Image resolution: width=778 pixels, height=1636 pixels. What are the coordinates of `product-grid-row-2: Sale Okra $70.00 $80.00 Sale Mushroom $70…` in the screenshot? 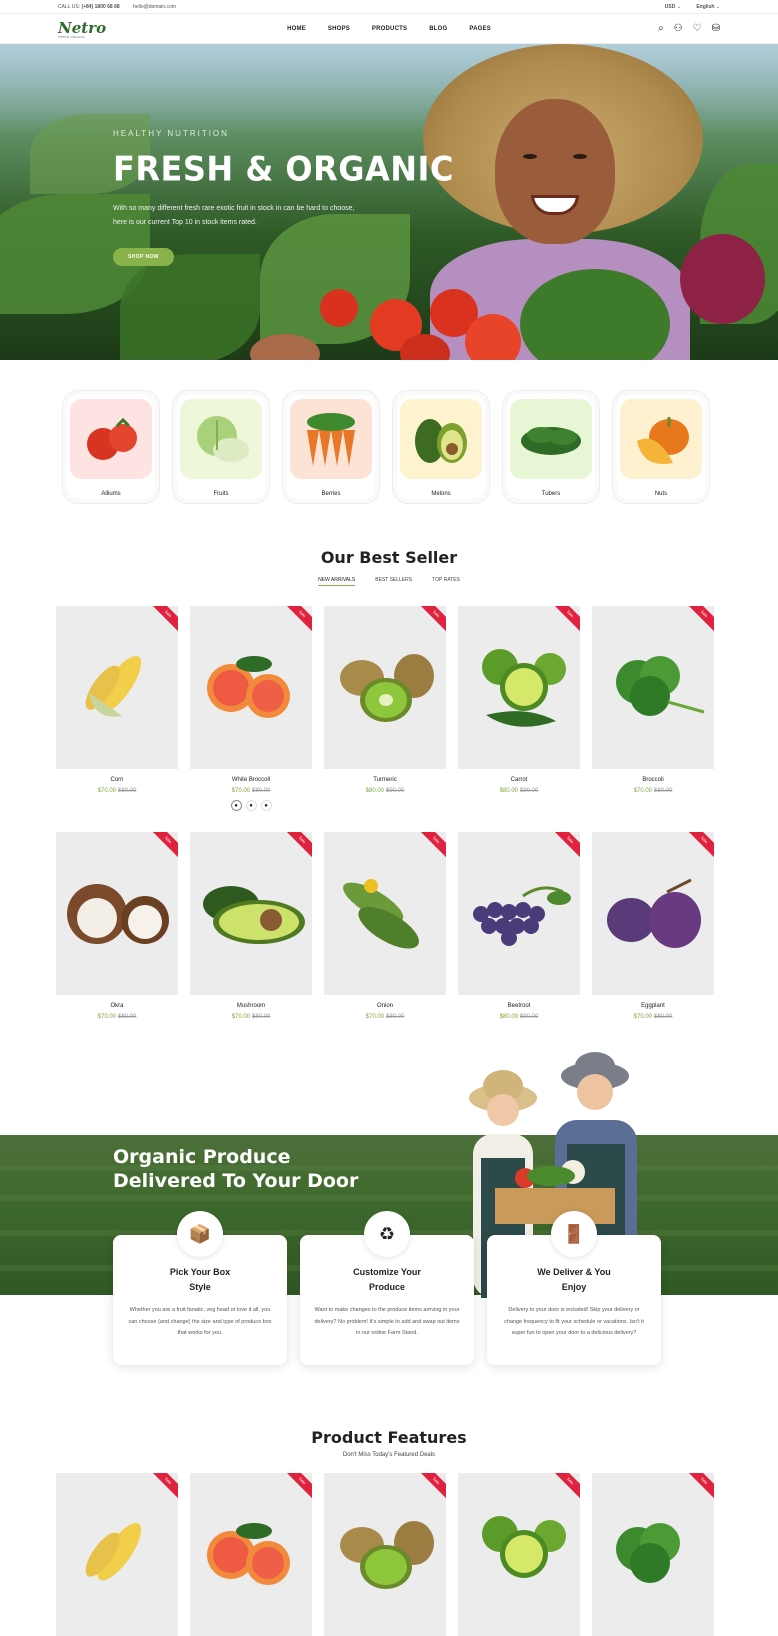 It's located at (385, 926).